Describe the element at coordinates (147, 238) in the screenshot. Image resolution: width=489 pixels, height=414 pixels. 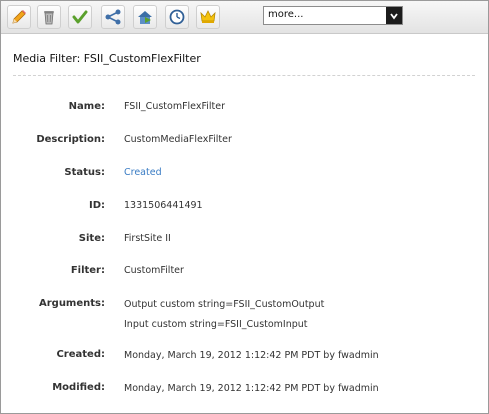
I see `site-value: FirstSite II` at that location.